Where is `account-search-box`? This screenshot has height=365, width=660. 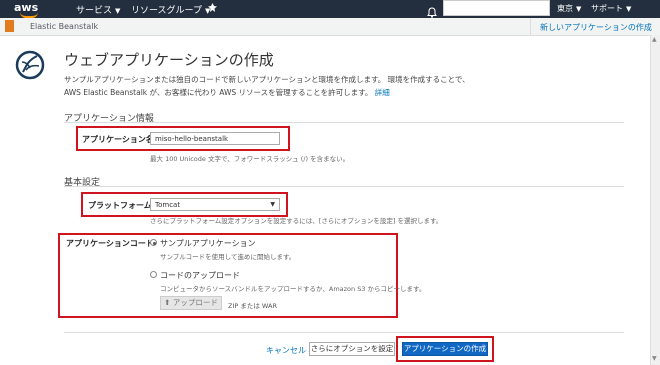
account-search-box is located at coordinates (496, 8).